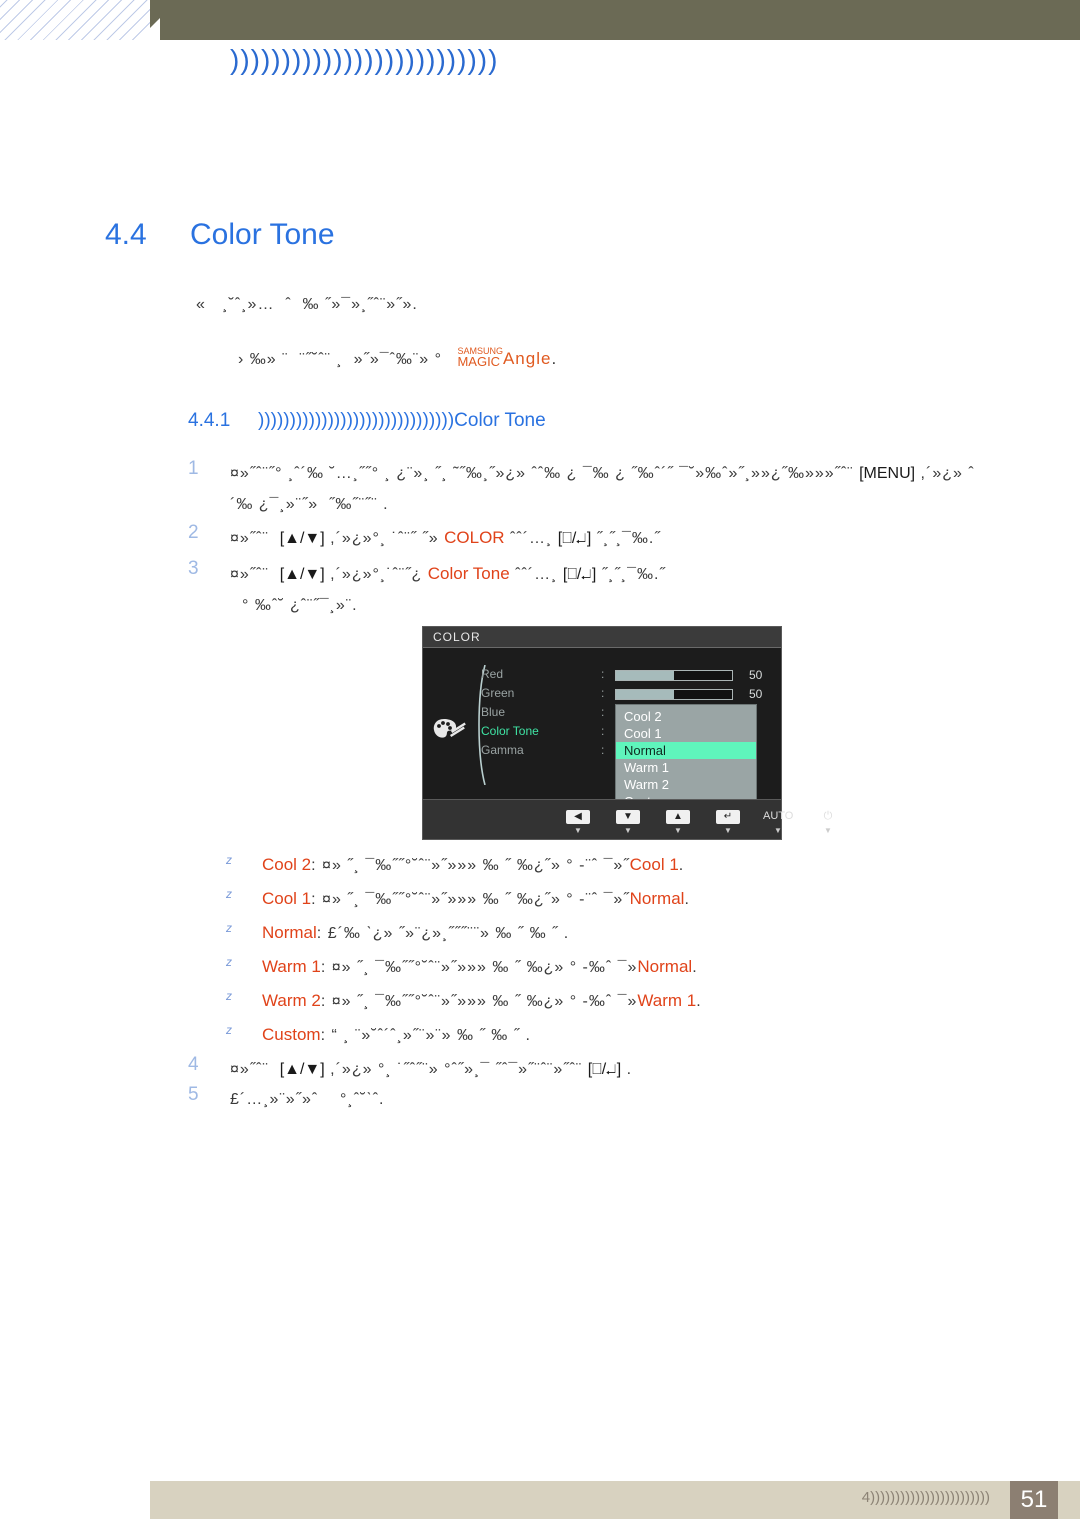 The width and height of the screenshot is (1080, 1527). I want to click on osd-button-reference: [⎕/↵], so click(579, 574).